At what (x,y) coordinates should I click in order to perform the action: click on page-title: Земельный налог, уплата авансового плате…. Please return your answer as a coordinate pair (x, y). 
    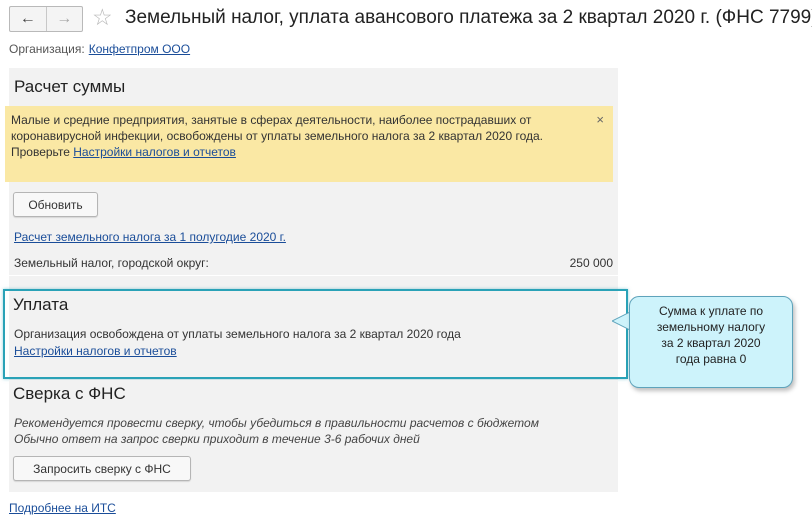
    Looking at the image, I should click on (468, 17).